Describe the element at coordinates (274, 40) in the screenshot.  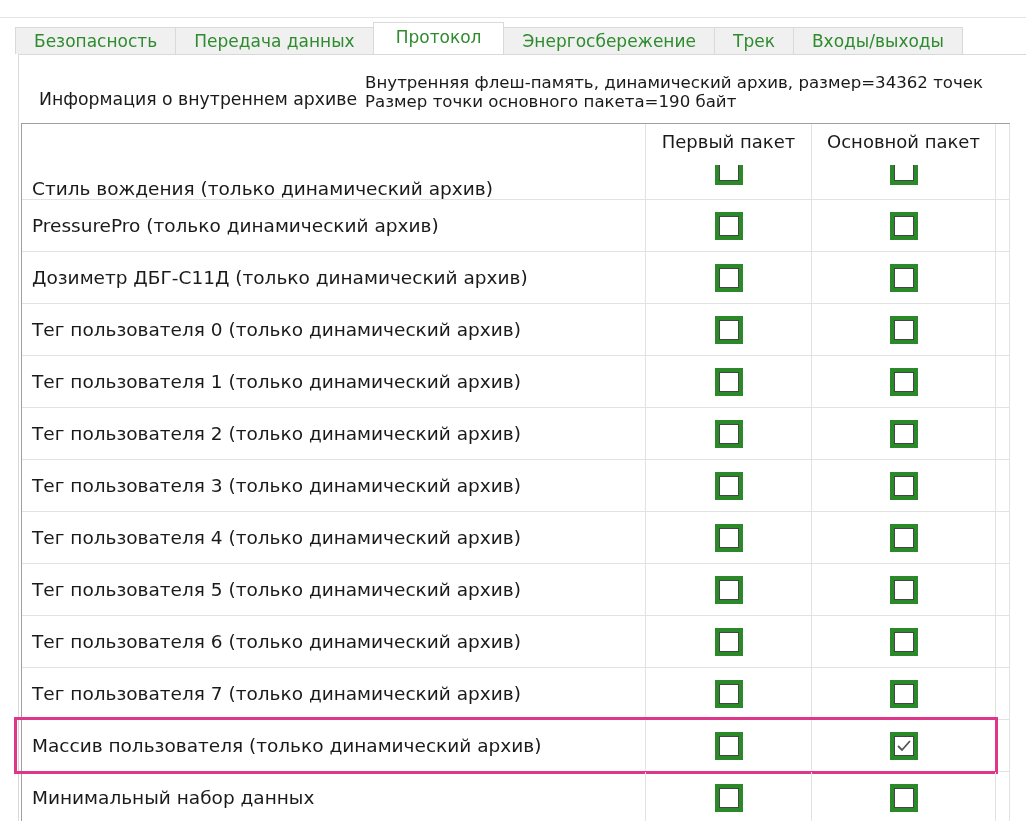
I see `tab: Передача данных` at that location.